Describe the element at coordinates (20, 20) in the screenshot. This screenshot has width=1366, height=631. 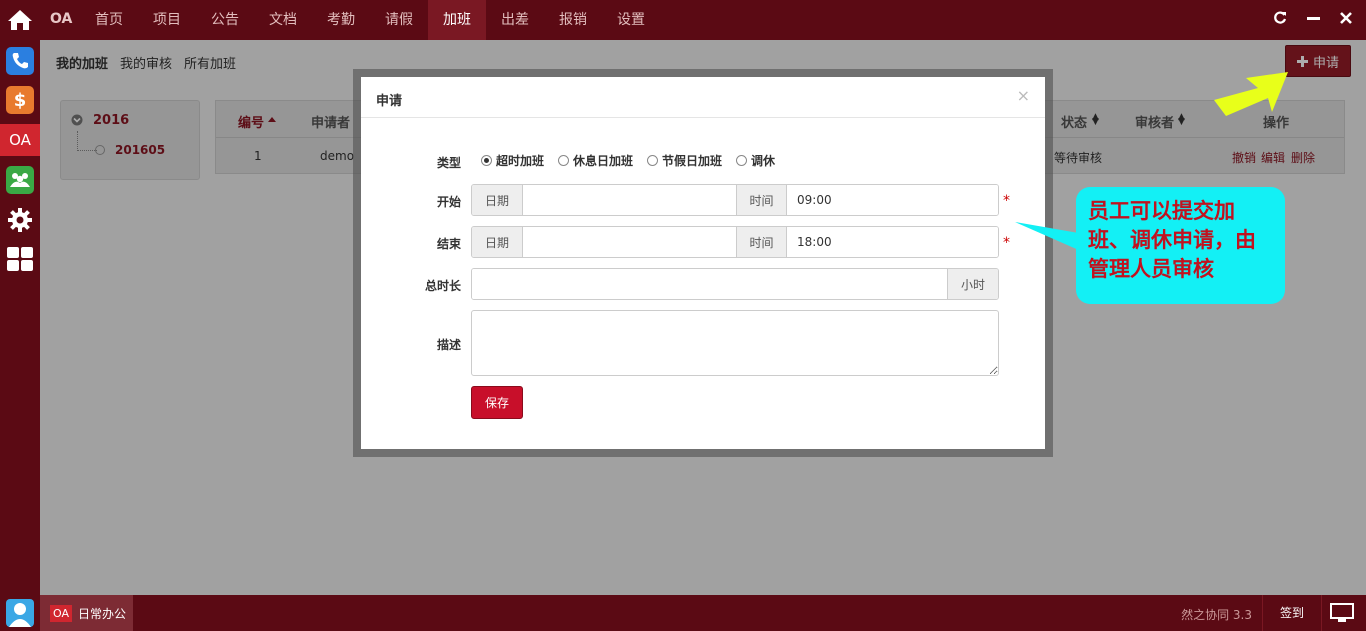
I see `home-icon` at that location.